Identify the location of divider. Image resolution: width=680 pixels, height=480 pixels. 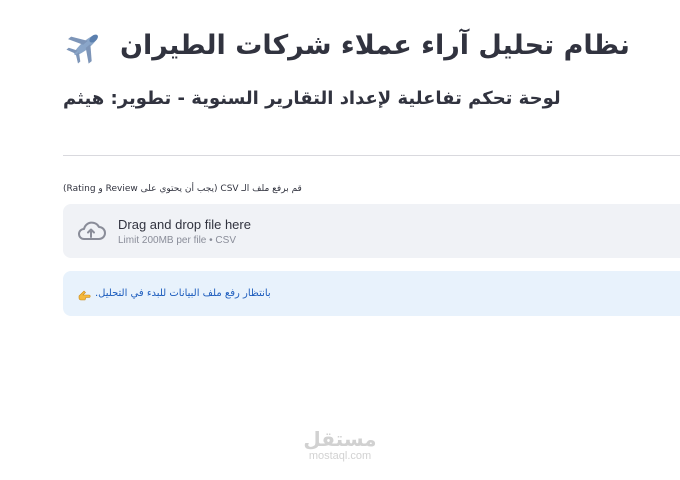
(371, 155).